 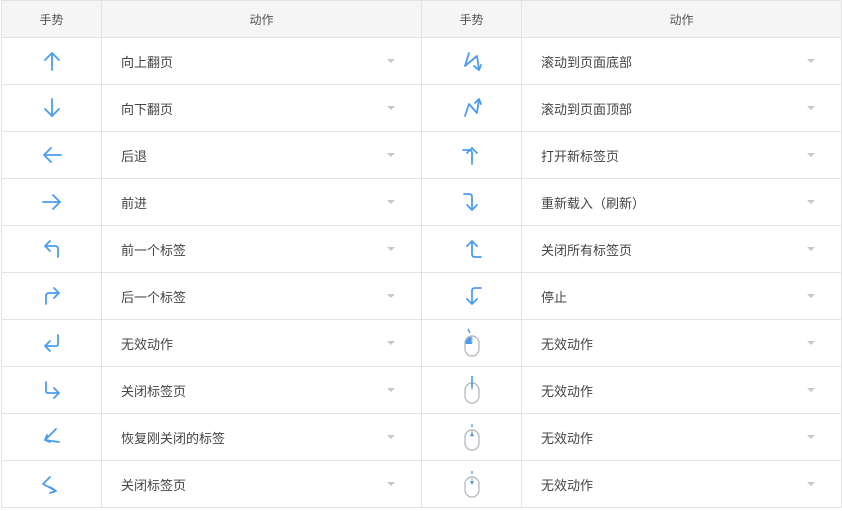 I want to click on zigzag-up-icon, so click(x=472, y=107).